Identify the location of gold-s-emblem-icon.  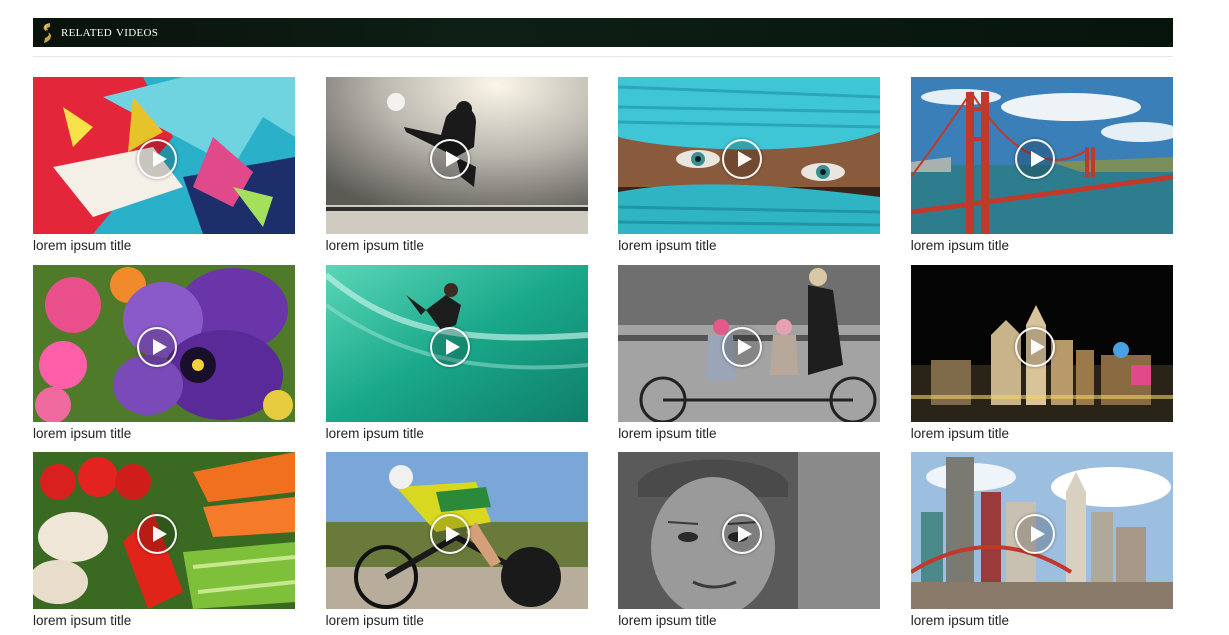
(47, 32).